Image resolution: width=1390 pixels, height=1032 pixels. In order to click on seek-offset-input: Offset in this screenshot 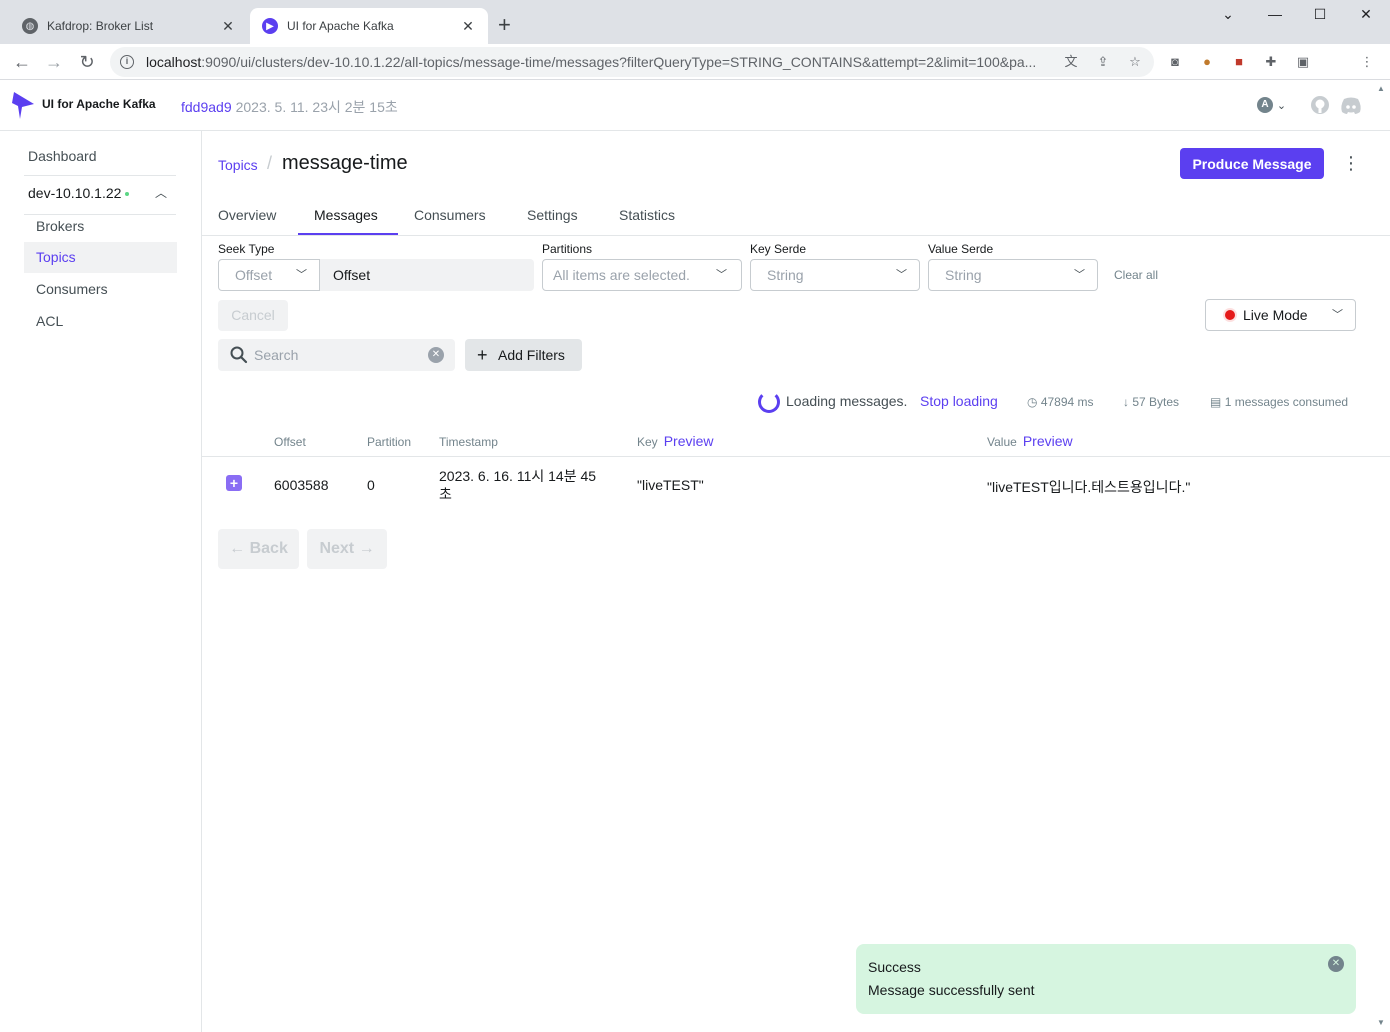, I will do `click(427, 275)`.